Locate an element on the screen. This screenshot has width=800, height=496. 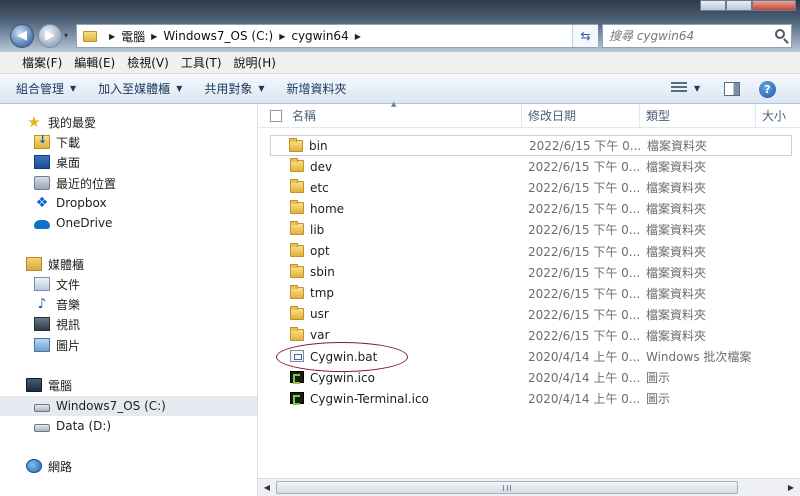
address-bar: ▶ 電腦 ▶ Windows7_OS (C:) ▶ cygwin64 ▶ ▾ is located at coordinates (337, 36).